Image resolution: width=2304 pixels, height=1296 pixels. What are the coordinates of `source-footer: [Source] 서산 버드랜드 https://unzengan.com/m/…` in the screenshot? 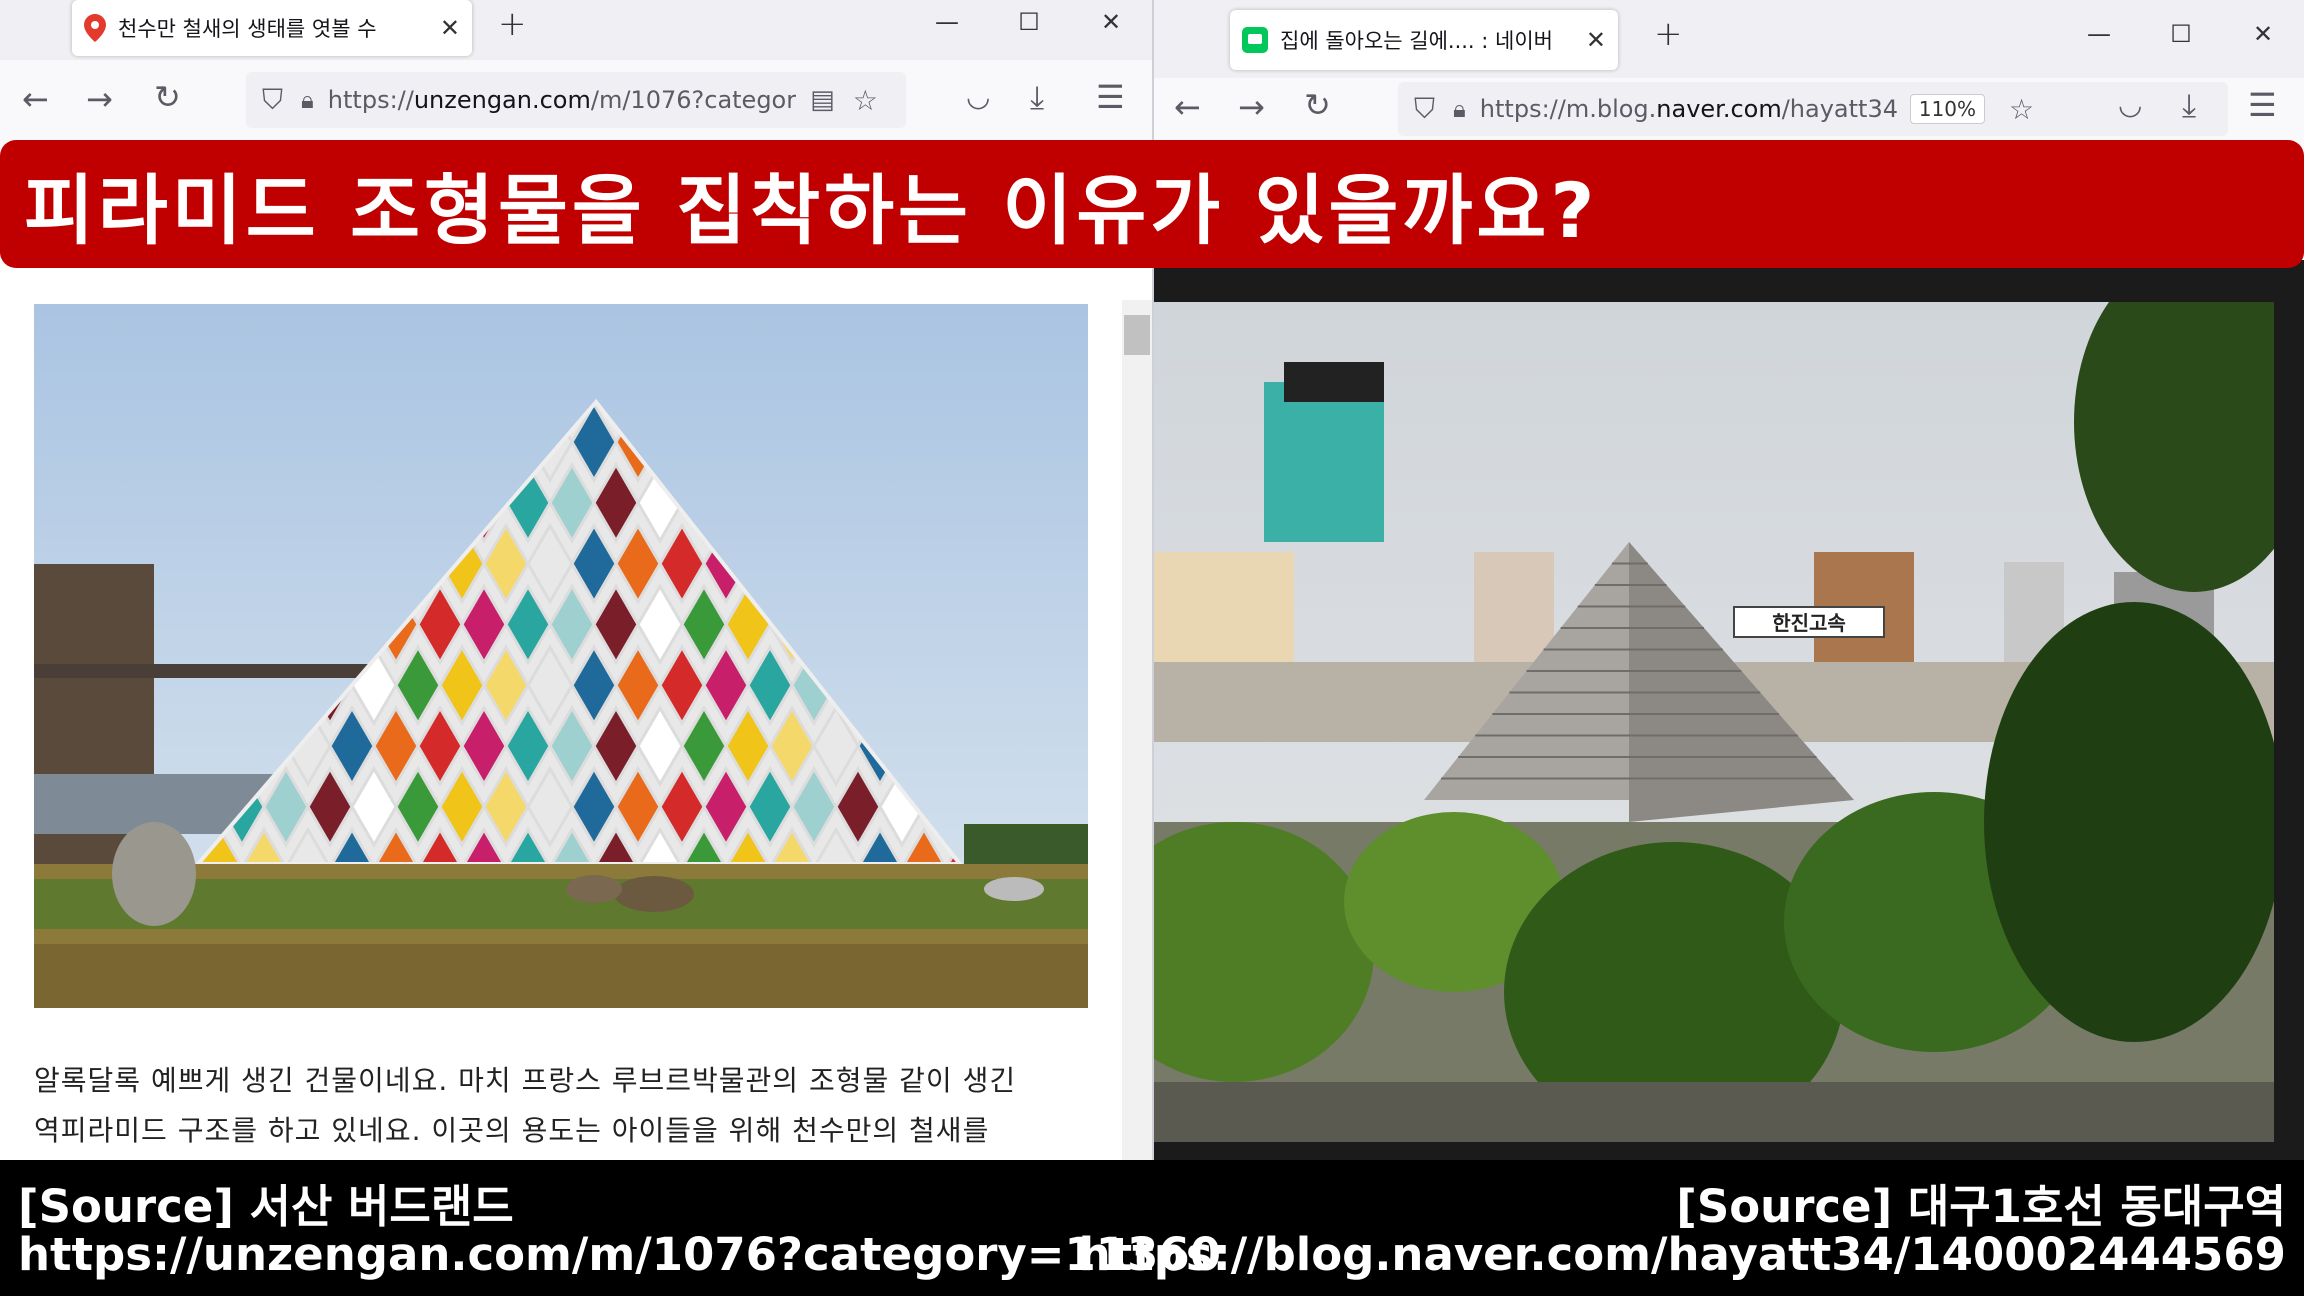 It's located at (1152, 1228).